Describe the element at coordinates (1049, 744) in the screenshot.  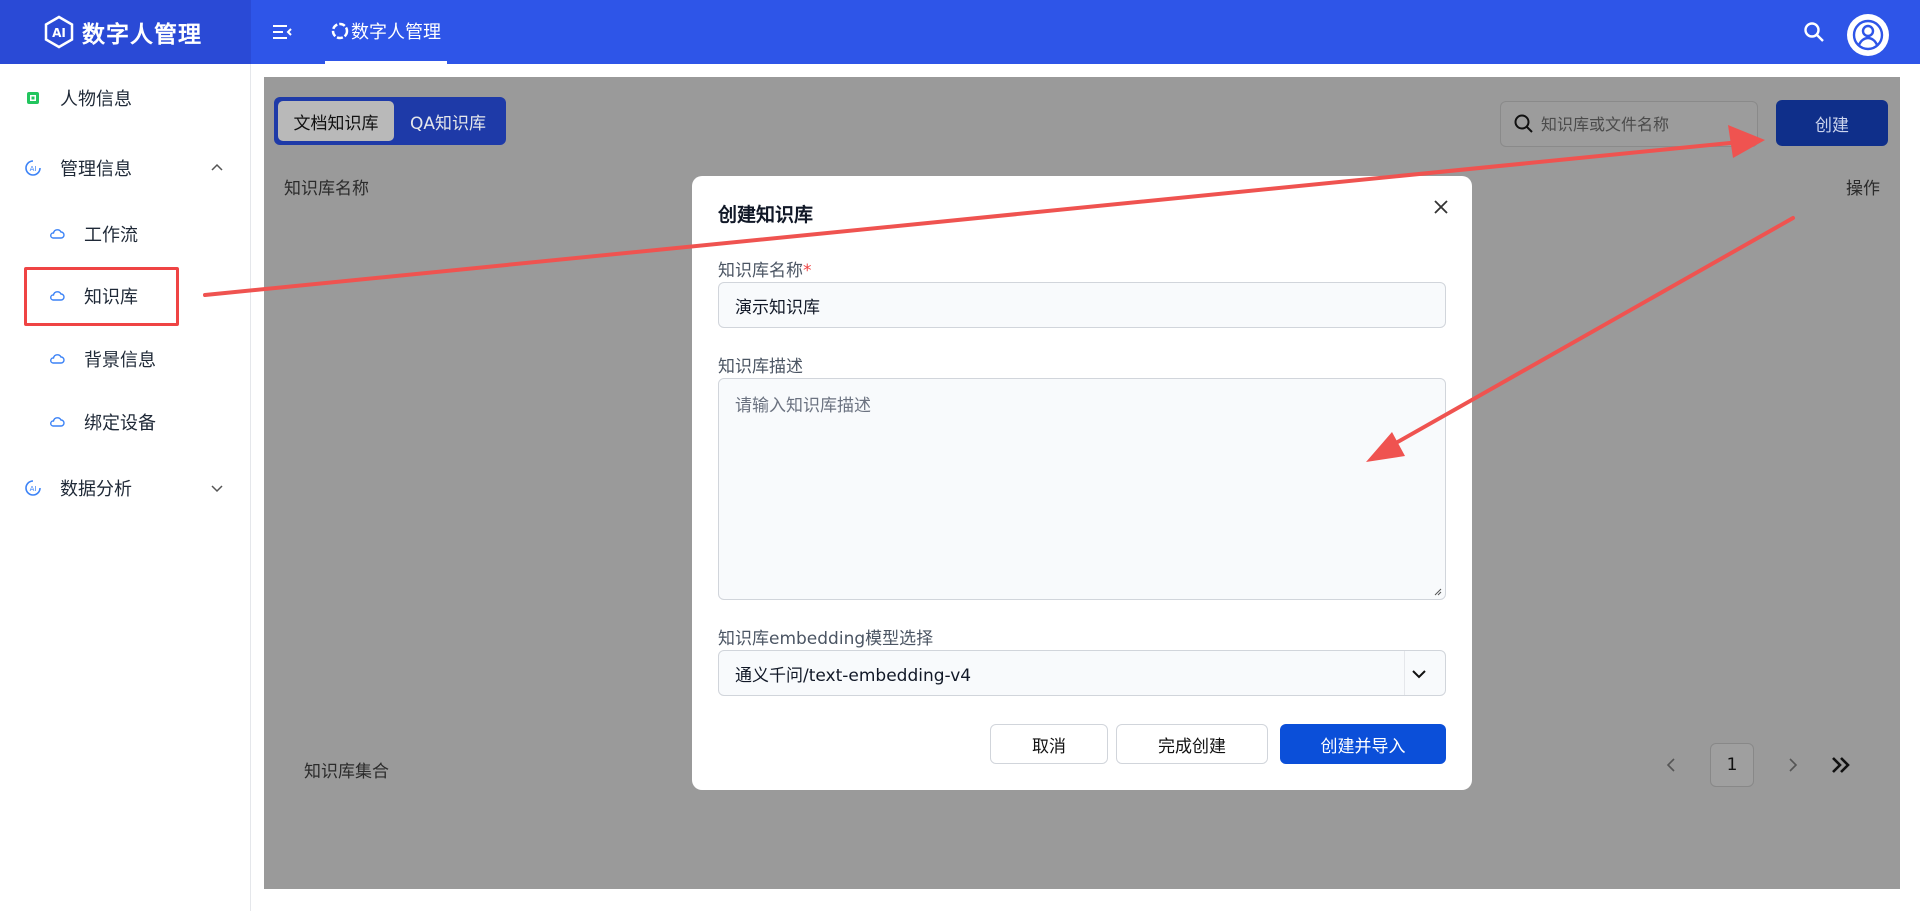
I see `cancel-button: 取消` at that location.